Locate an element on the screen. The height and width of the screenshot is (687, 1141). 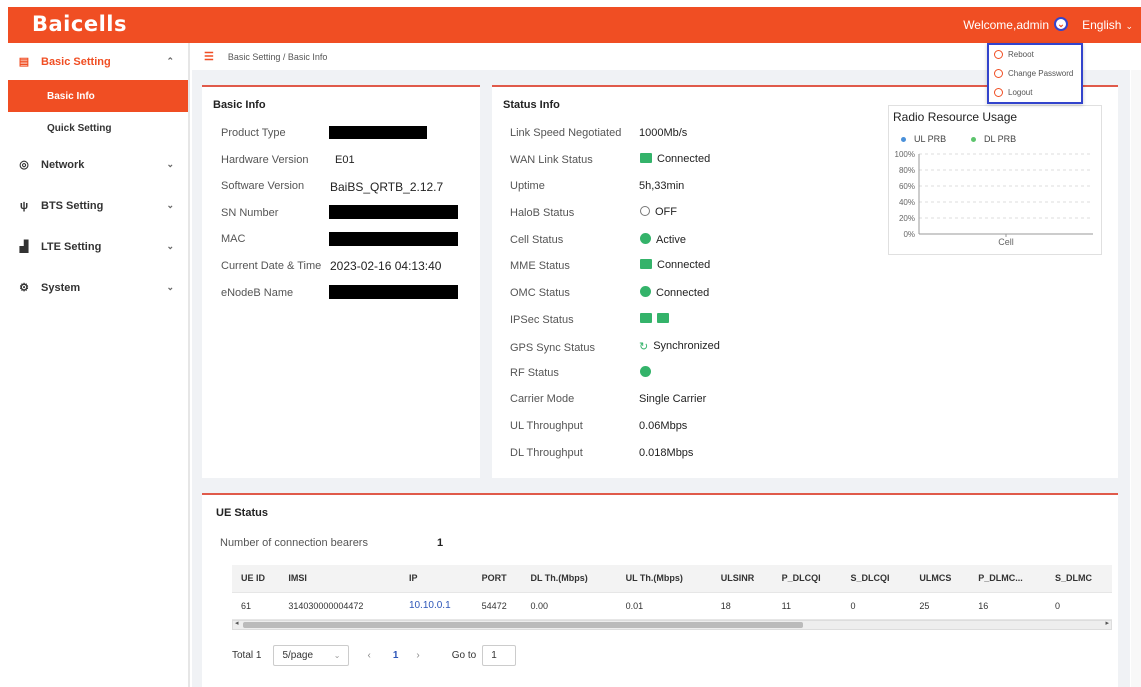
mme-status-value: Connected is located at coordinates (675, 265).